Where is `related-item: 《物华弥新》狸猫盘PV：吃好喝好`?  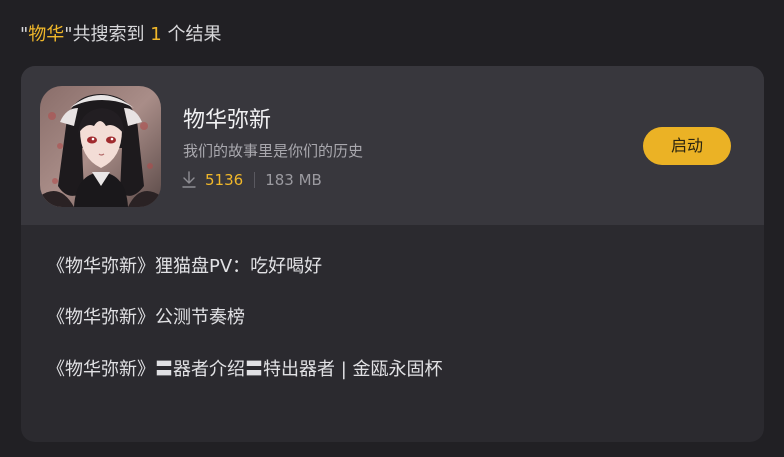 related-item: 《物华弥新》狸猫盘PV：吃好喝好 is located at coordinates (184, 265).